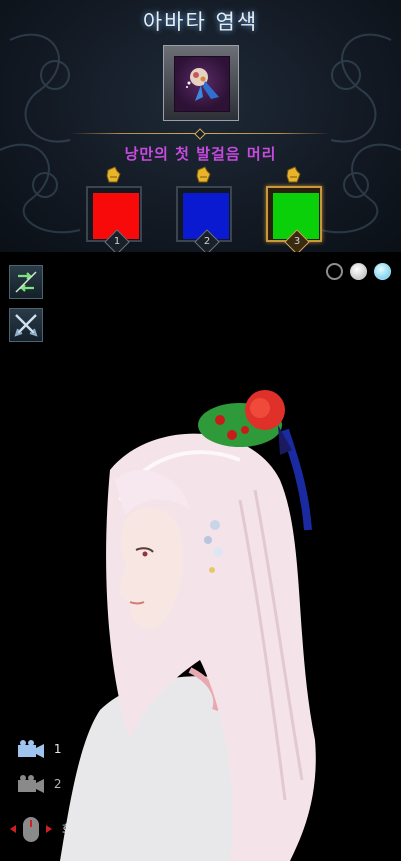 This screenshot has width=401, height=861. What do you see at coordinates (382, 271) in the screenshot?
I see `background-blue-option` at bounding box center [382, 271].